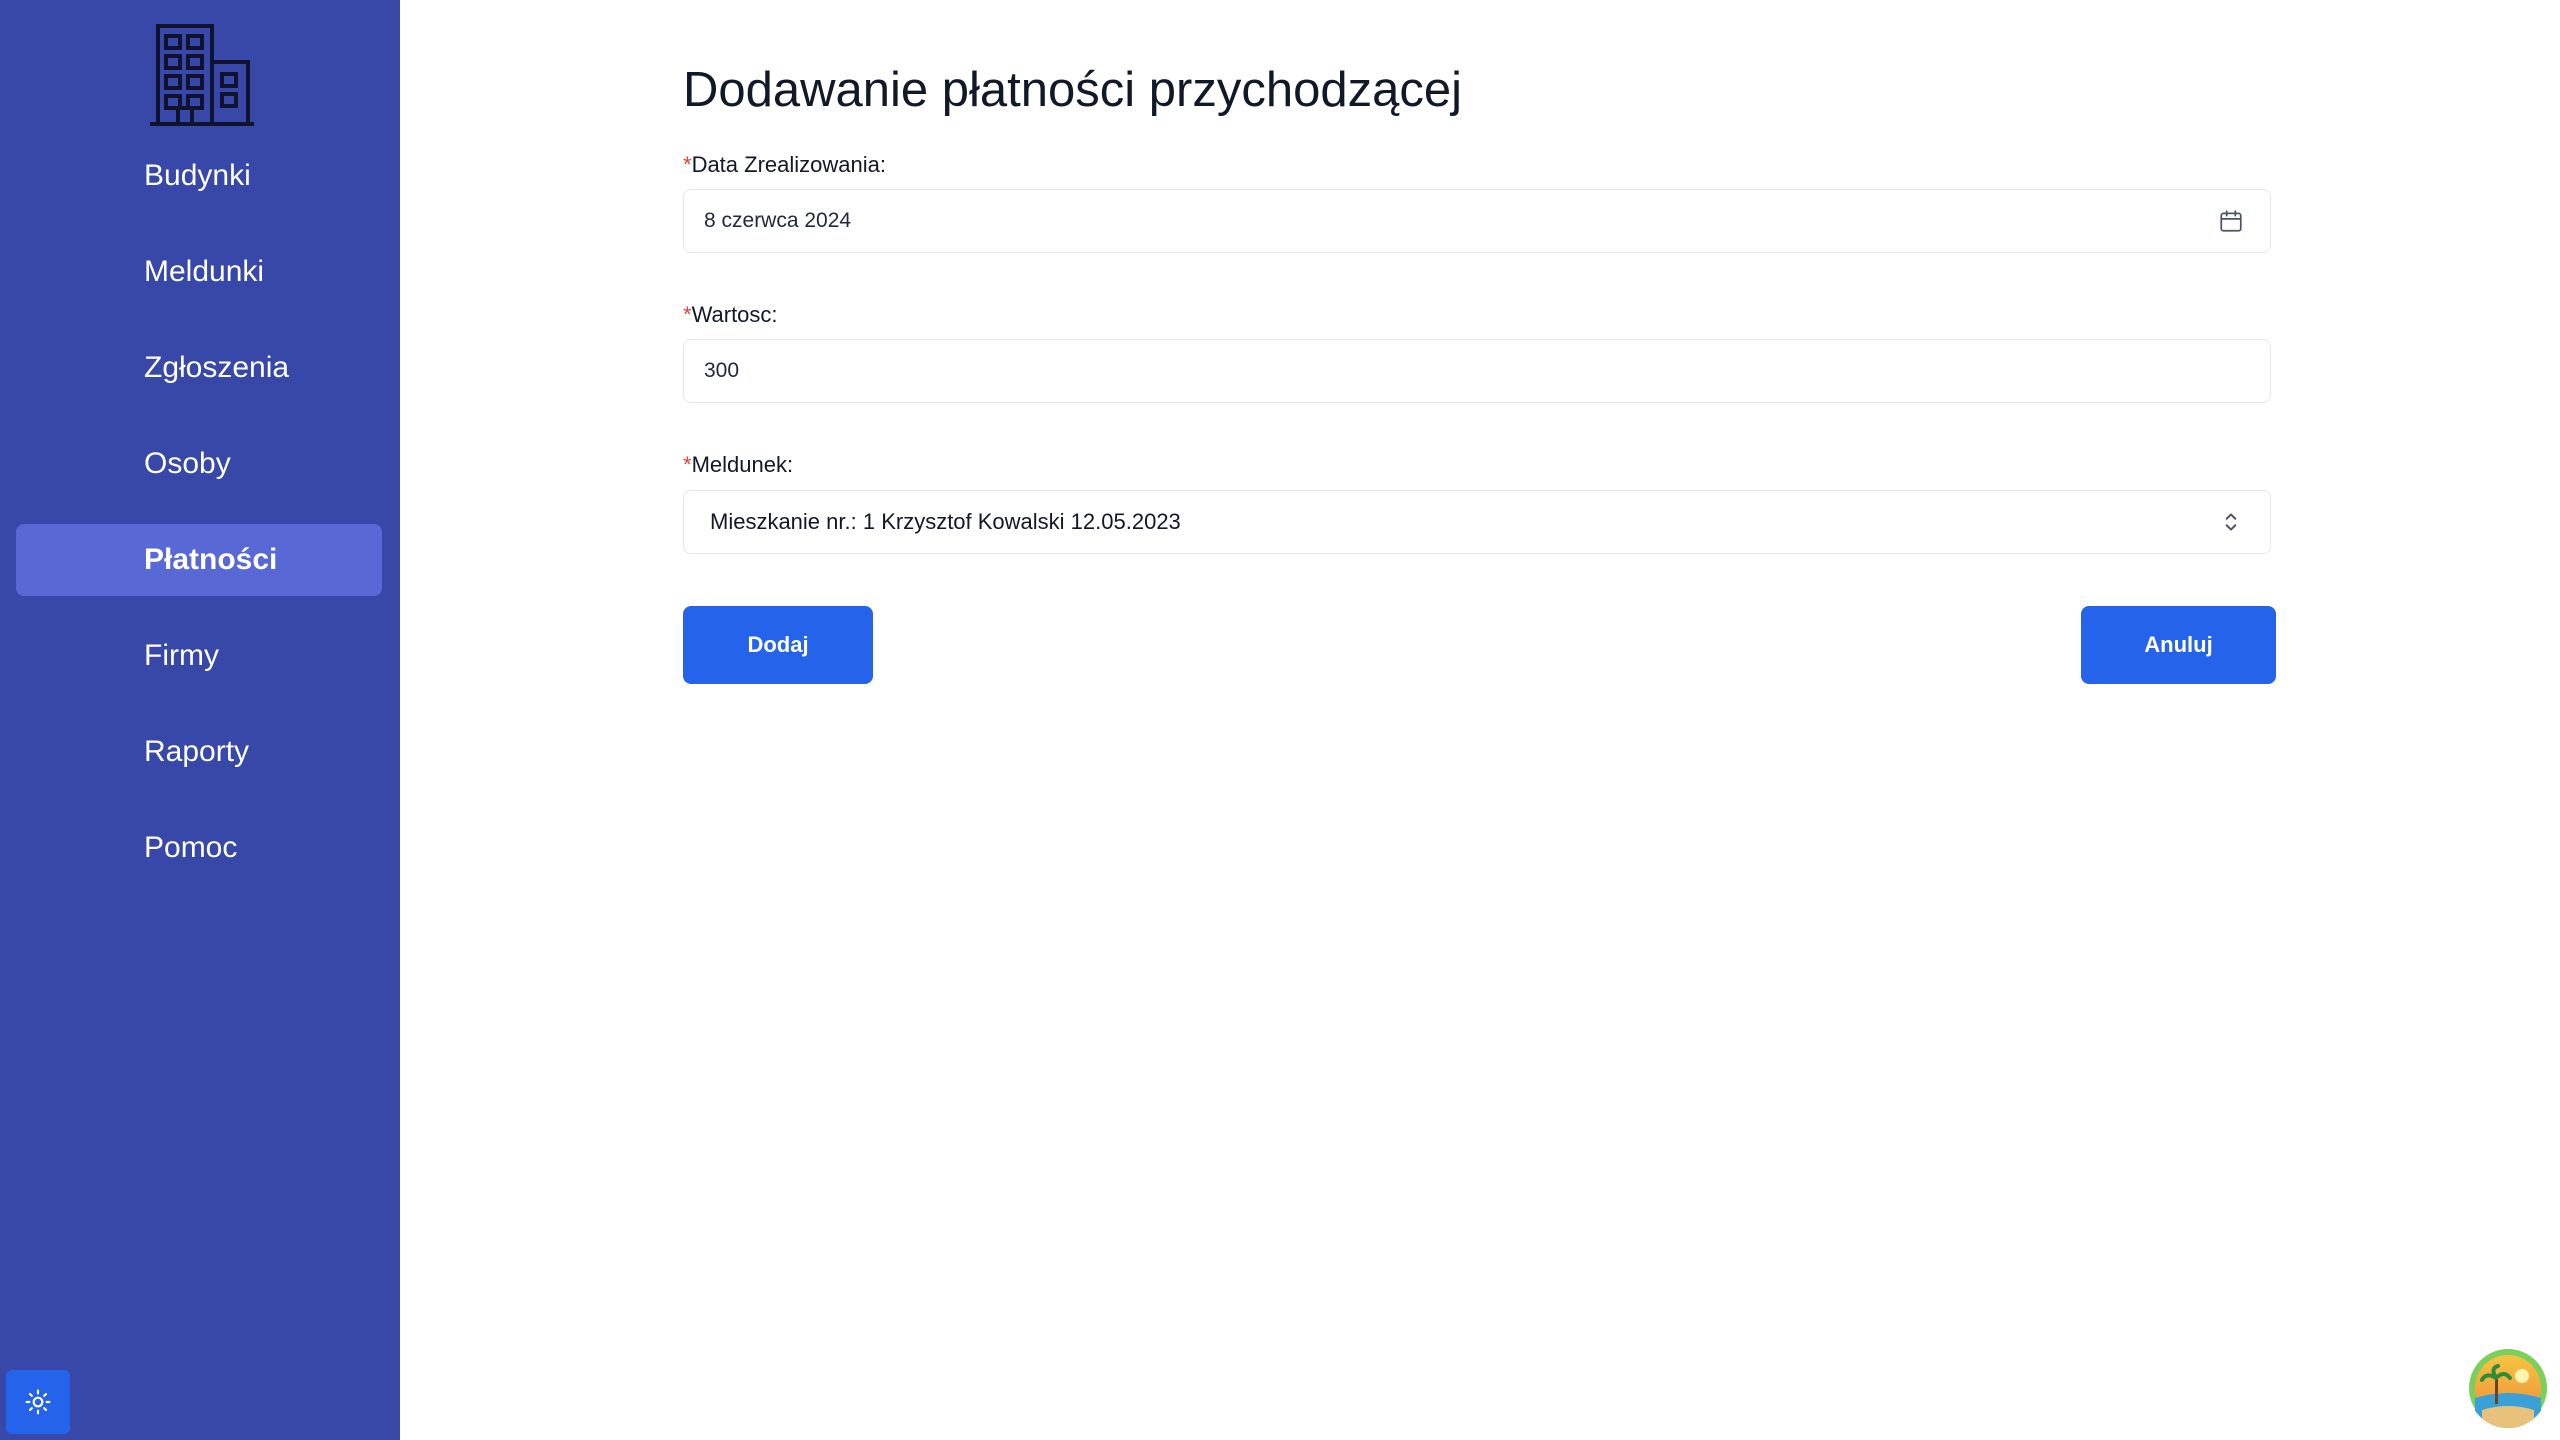 This screenshot has height=1440, width=2560. I want to click on amount-field, so click(1477, 371).